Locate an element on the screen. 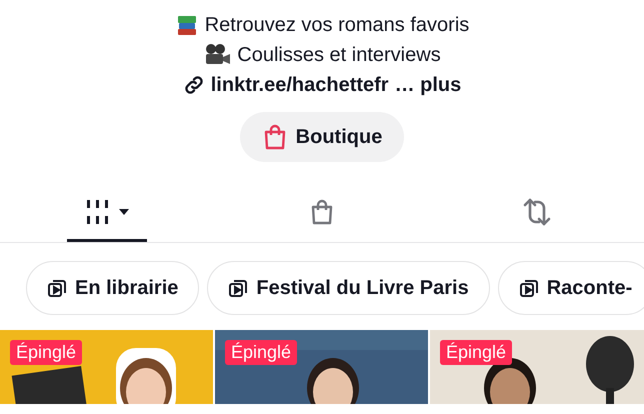 This screenshot has width=644, height=414. more-link: … plus is located at coordinates (428, 85).